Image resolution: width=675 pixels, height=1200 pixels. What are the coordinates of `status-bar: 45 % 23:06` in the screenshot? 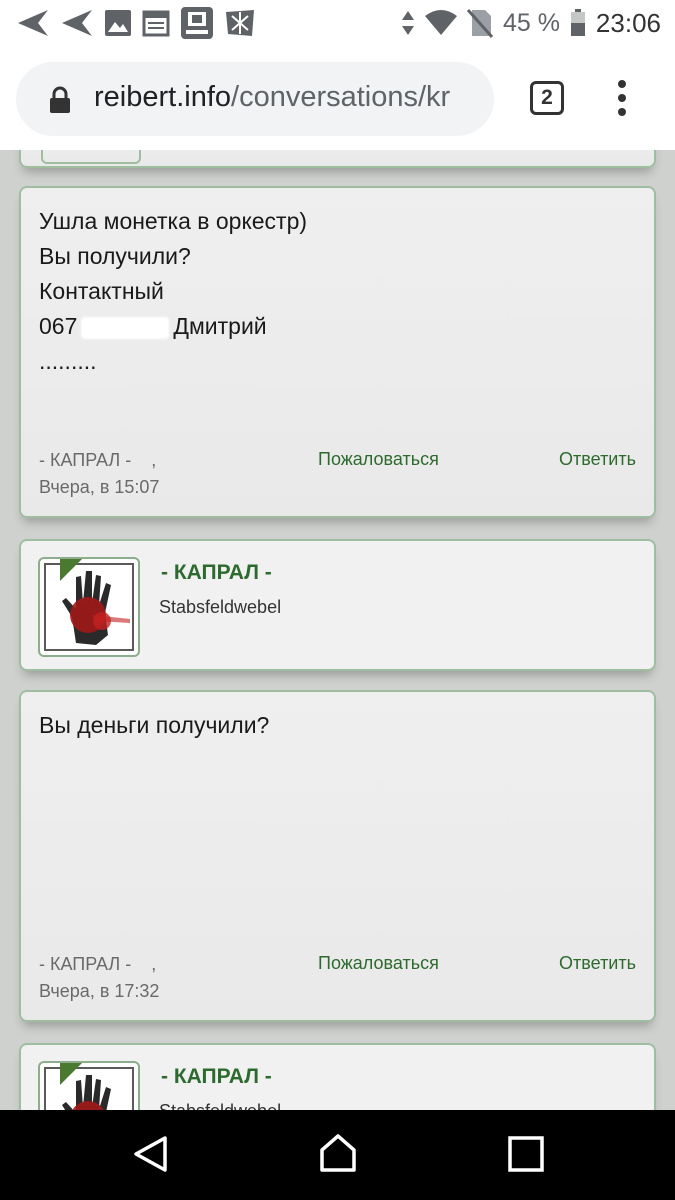 It's located at (337, 23).